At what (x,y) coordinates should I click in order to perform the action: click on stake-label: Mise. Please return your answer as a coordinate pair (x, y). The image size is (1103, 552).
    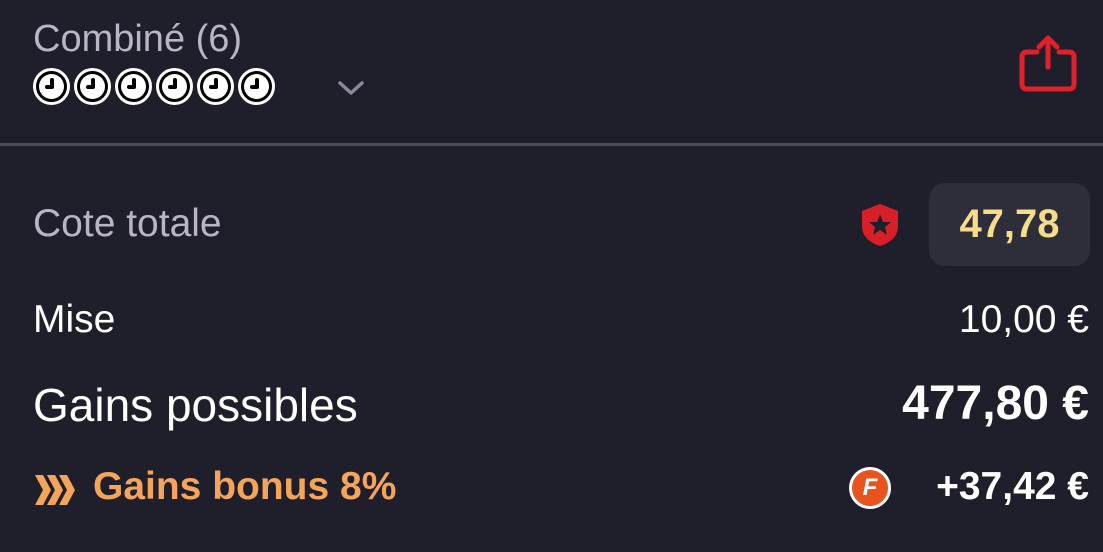
    Looking at the image, I should click on (74, 319).